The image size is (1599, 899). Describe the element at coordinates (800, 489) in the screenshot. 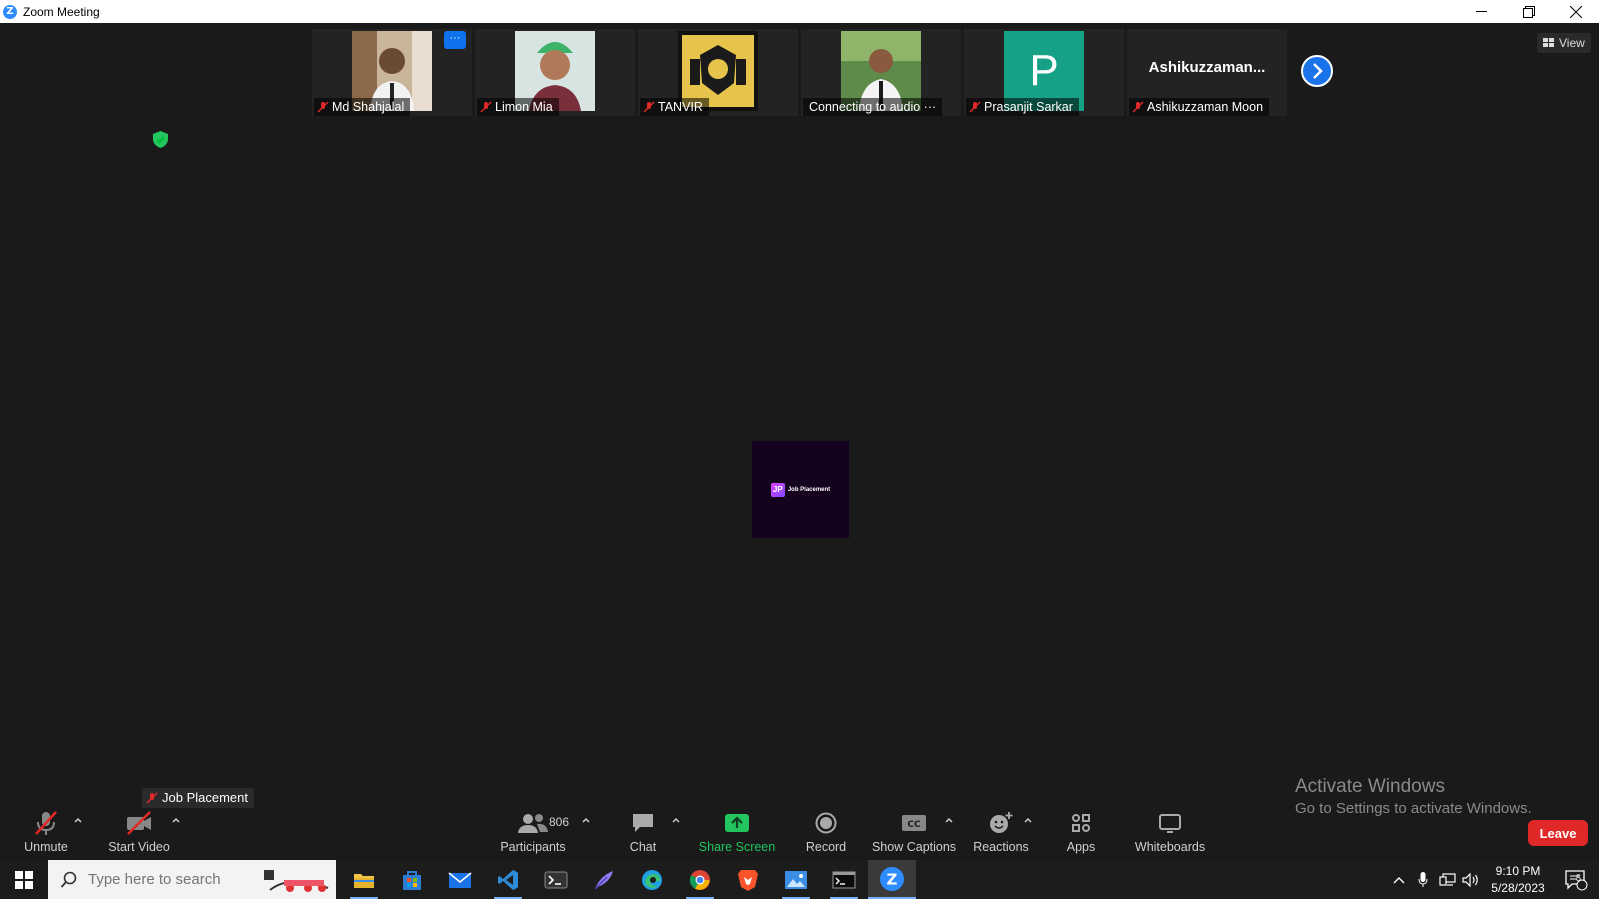

I see `main-video-tile: JP Job Placement` at that location.